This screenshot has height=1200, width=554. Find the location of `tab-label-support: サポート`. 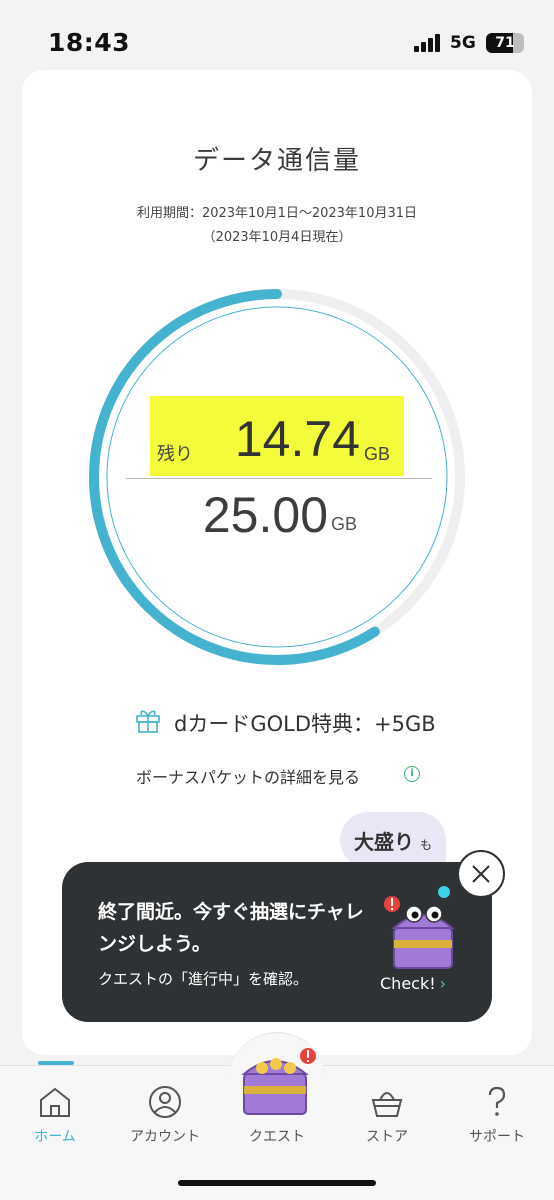

tab-label-support: サポート is located at coordinates (497, 1137).